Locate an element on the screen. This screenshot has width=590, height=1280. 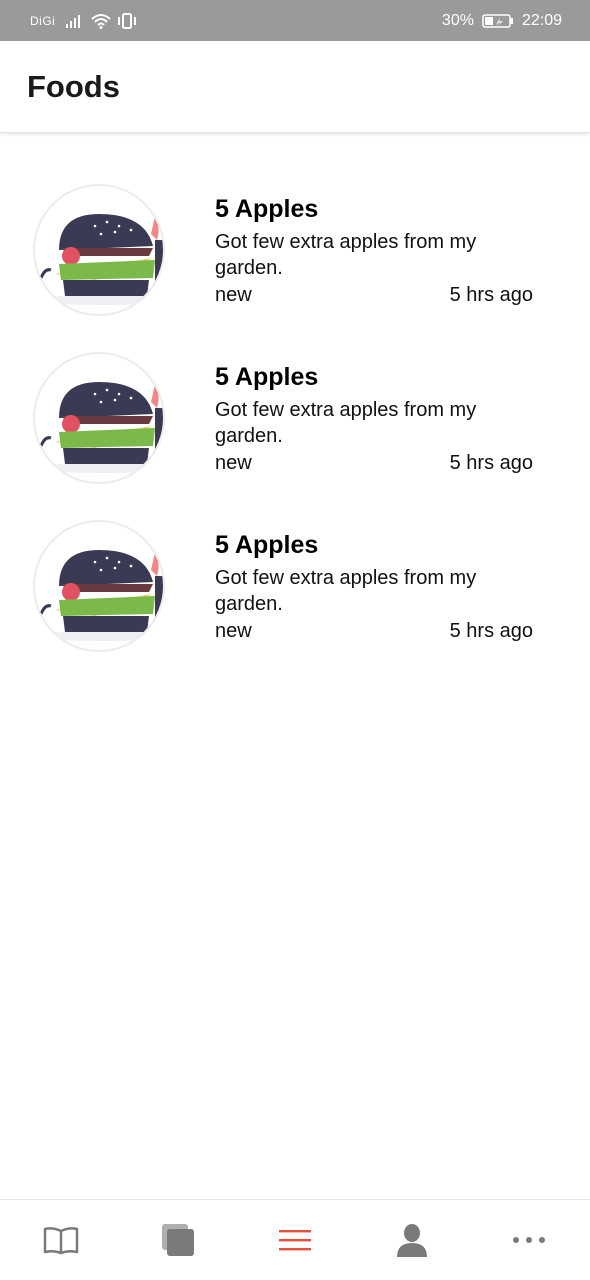
bottom-nav is located at coordinates (295, 1239).